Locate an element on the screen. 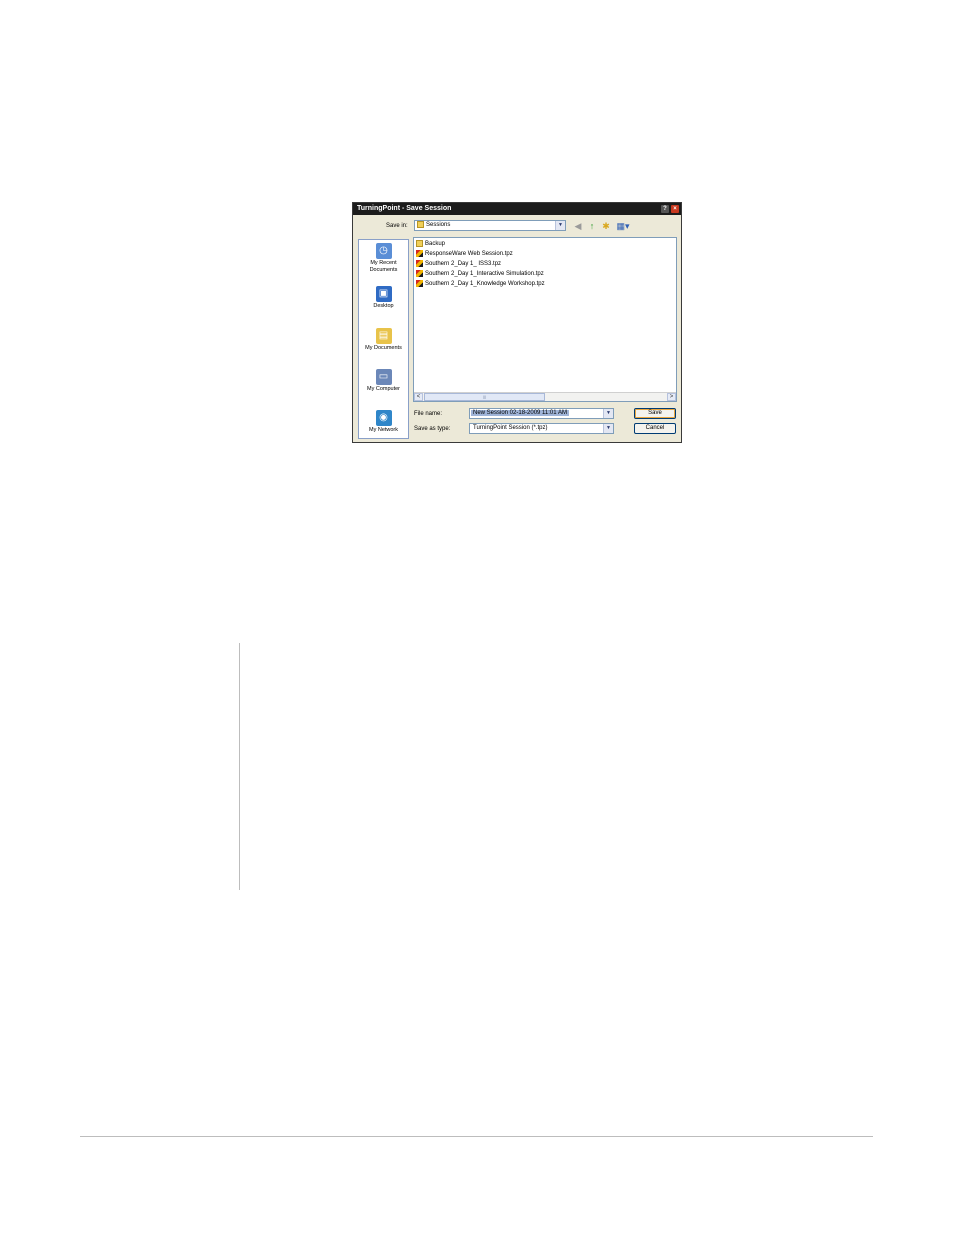  place-my-network: ◉ My Network is located at coordinates (383, 422).